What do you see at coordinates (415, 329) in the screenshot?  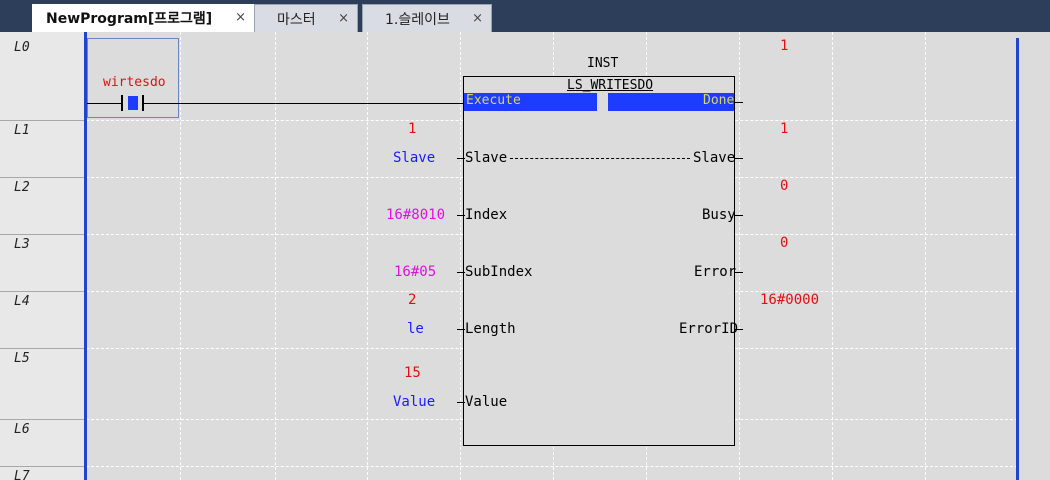 I see `length-input-variable: le` at bounding box center [415, 329].